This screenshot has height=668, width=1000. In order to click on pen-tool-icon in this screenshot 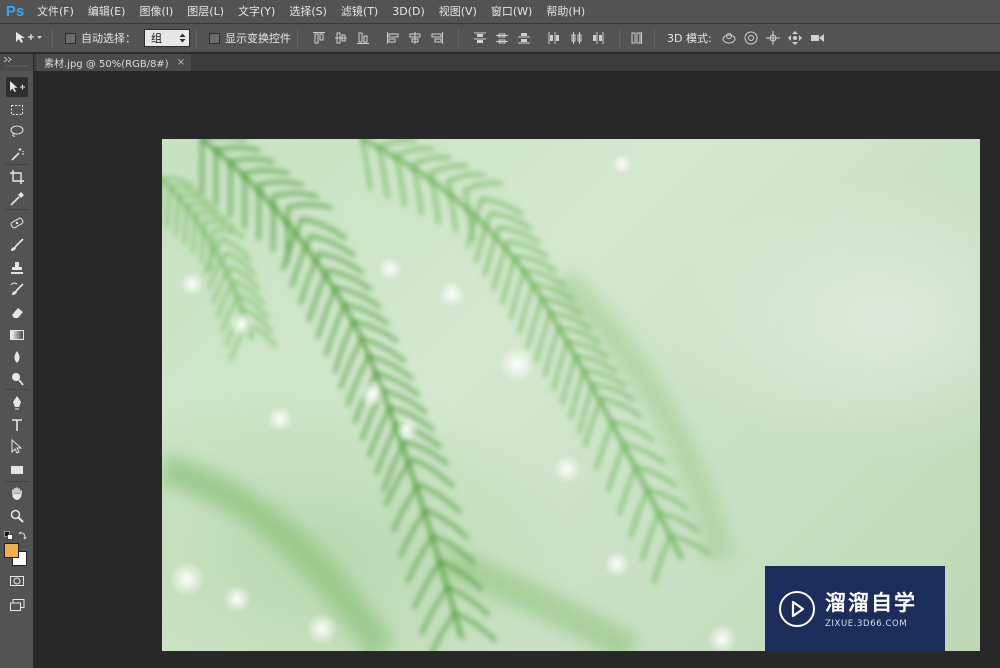, I will do `click(17, 403)`.